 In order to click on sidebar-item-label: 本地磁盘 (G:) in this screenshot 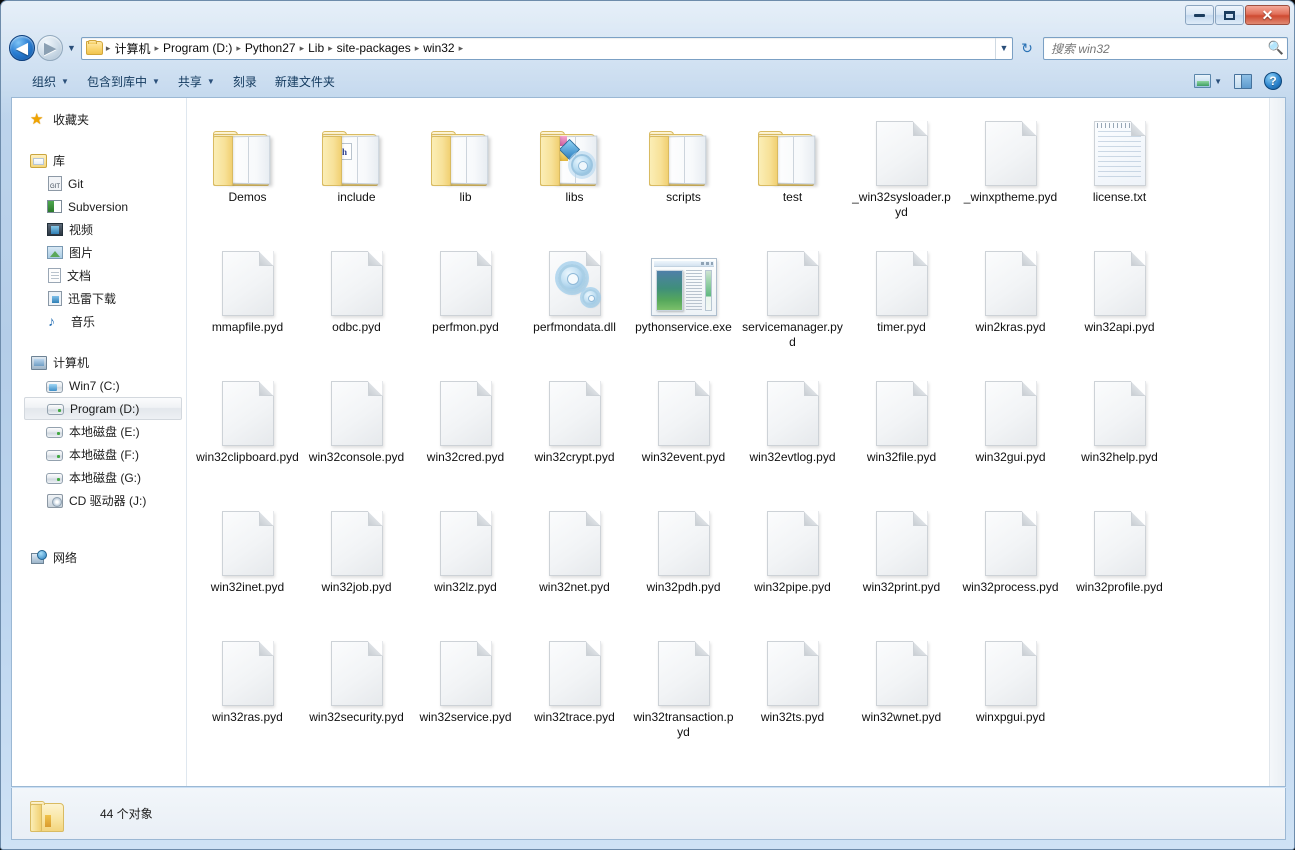, I will do `click(105, 478)`.